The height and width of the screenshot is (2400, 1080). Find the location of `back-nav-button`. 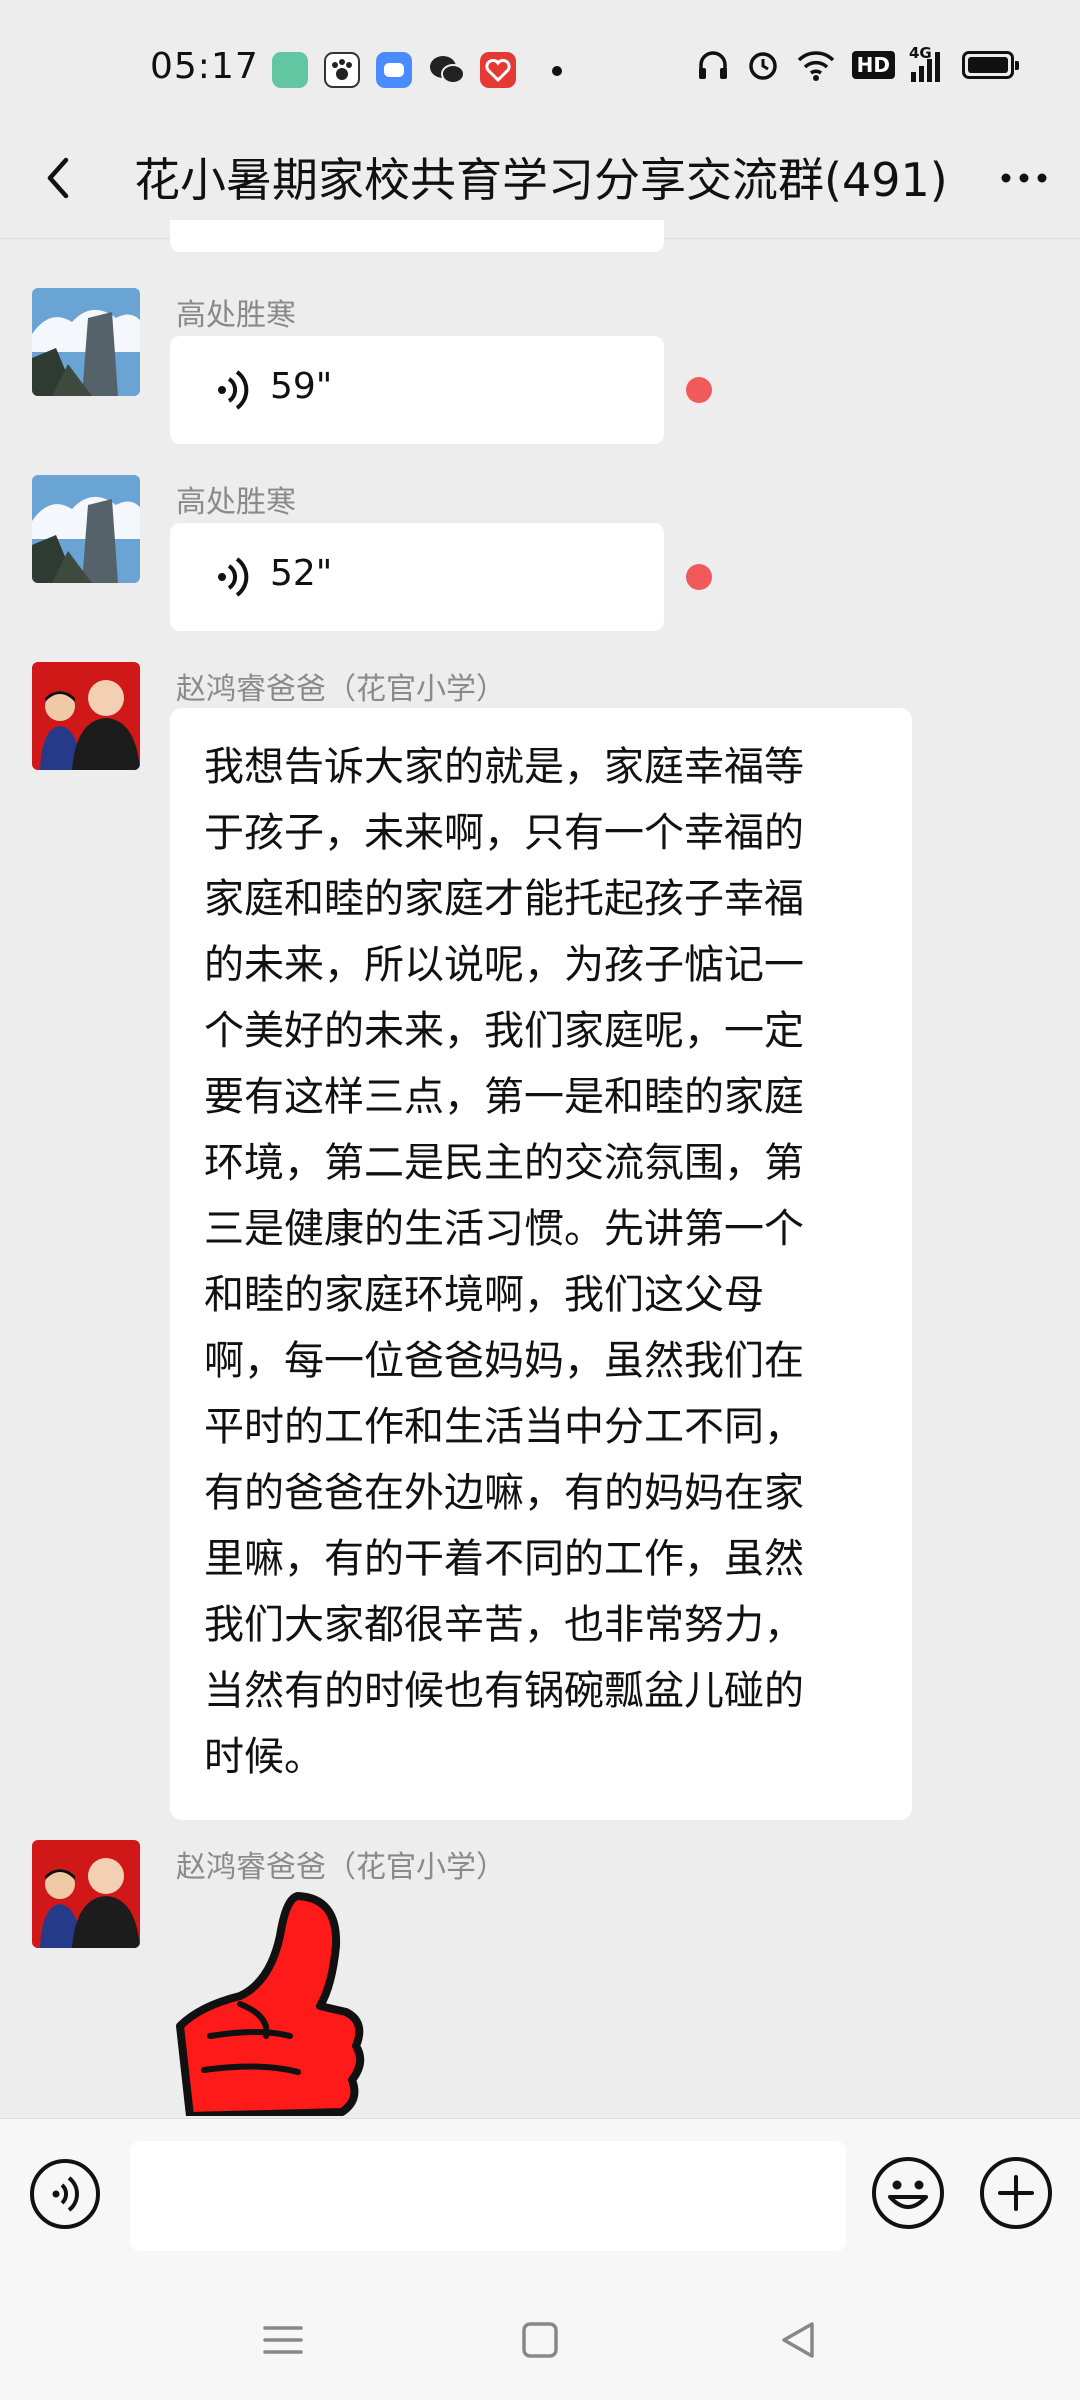

back-nav-button is located at coordinates (798, 2340).